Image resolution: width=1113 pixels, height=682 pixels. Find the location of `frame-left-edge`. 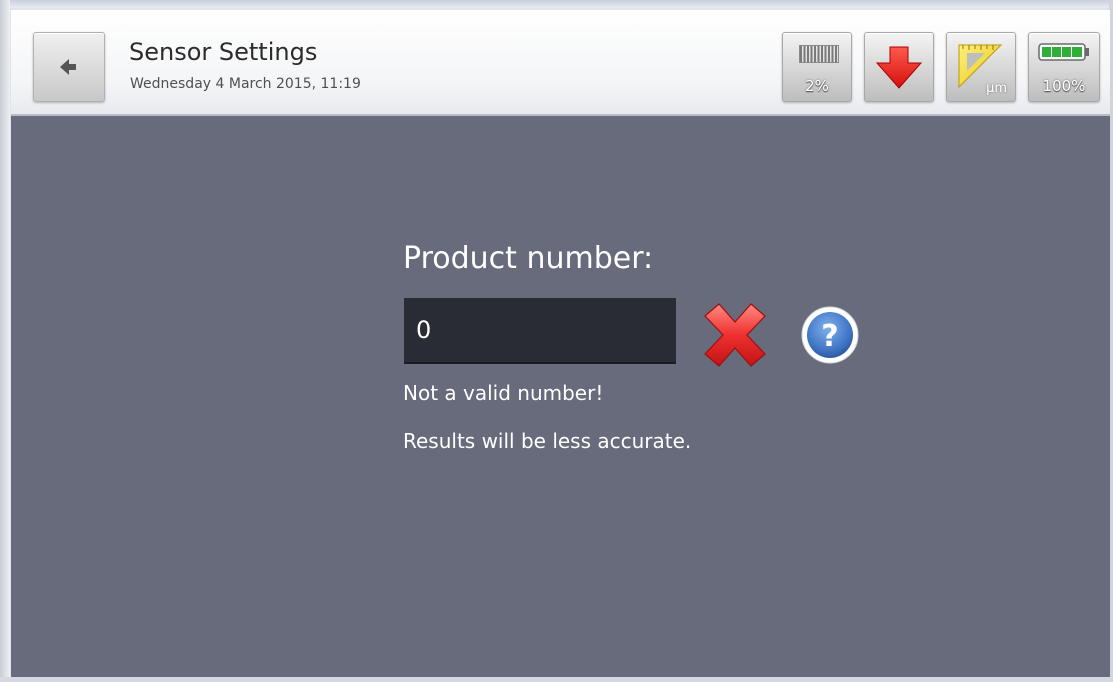

frame-left-edge is located at coordinates (5, 341).